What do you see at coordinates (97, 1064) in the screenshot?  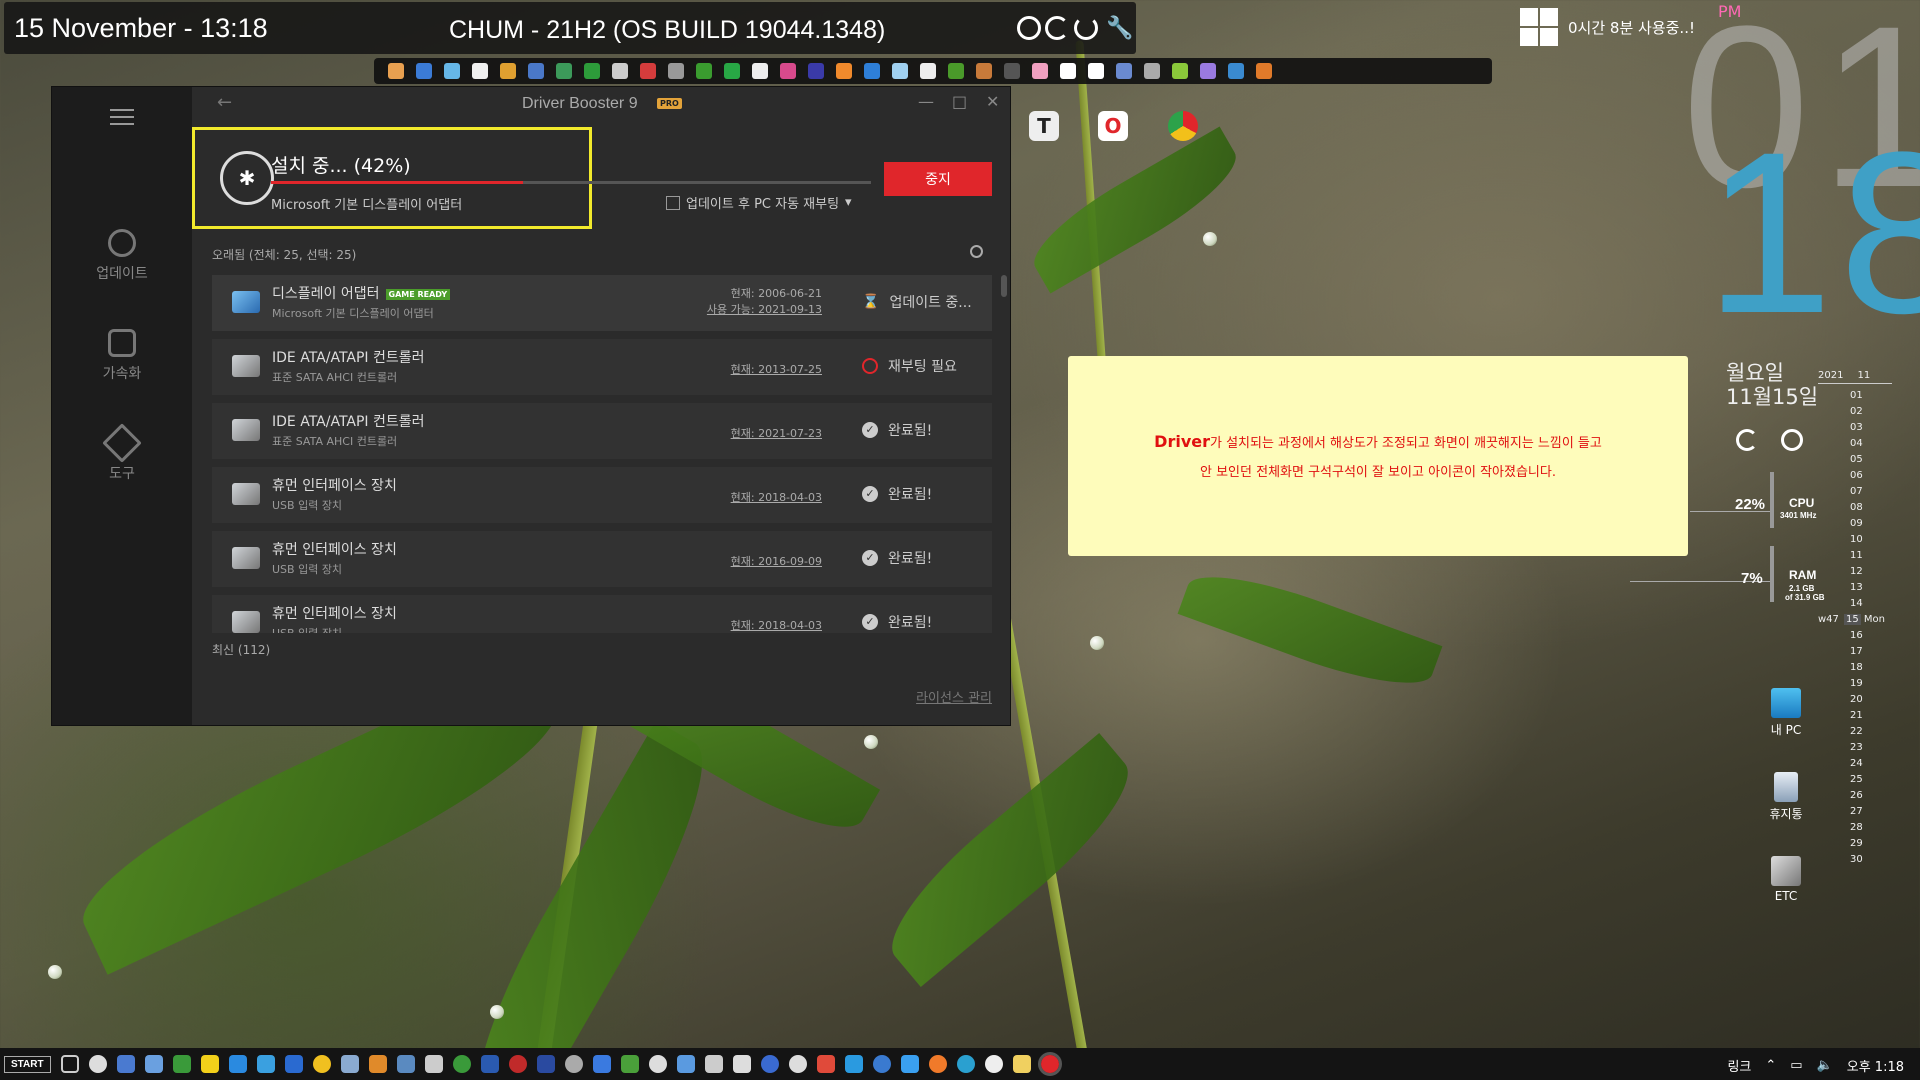 I see `settings-icon` at bounding box center [97, 1064].